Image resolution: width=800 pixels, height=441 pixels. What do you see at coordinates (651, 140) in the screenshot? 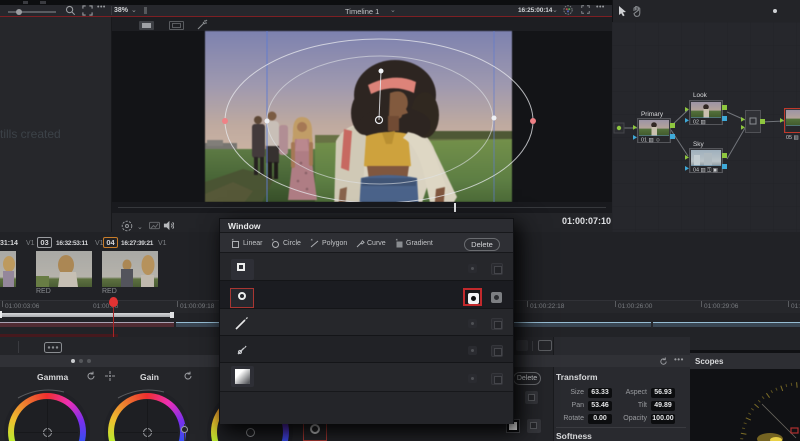
I see `svg-text: 01 ▥ ☺` at bounding box center [651, 140].